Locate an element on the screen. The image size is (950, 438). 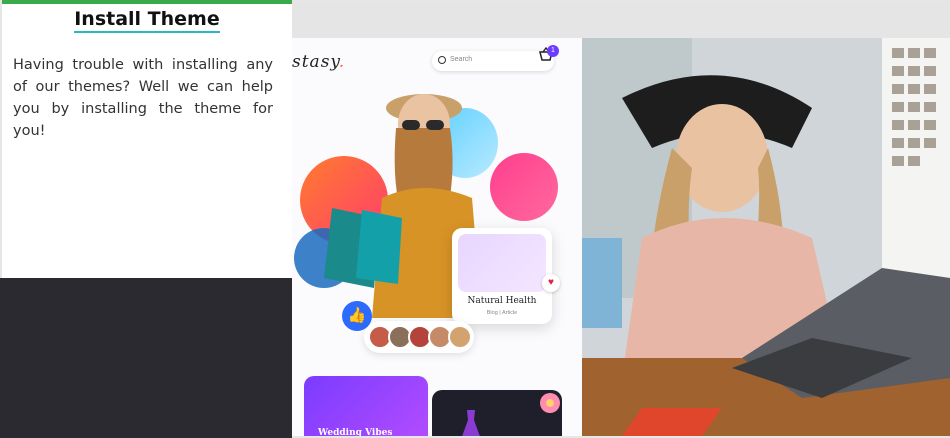
store-logo-text: stasy is located at coordinates (315, 62).